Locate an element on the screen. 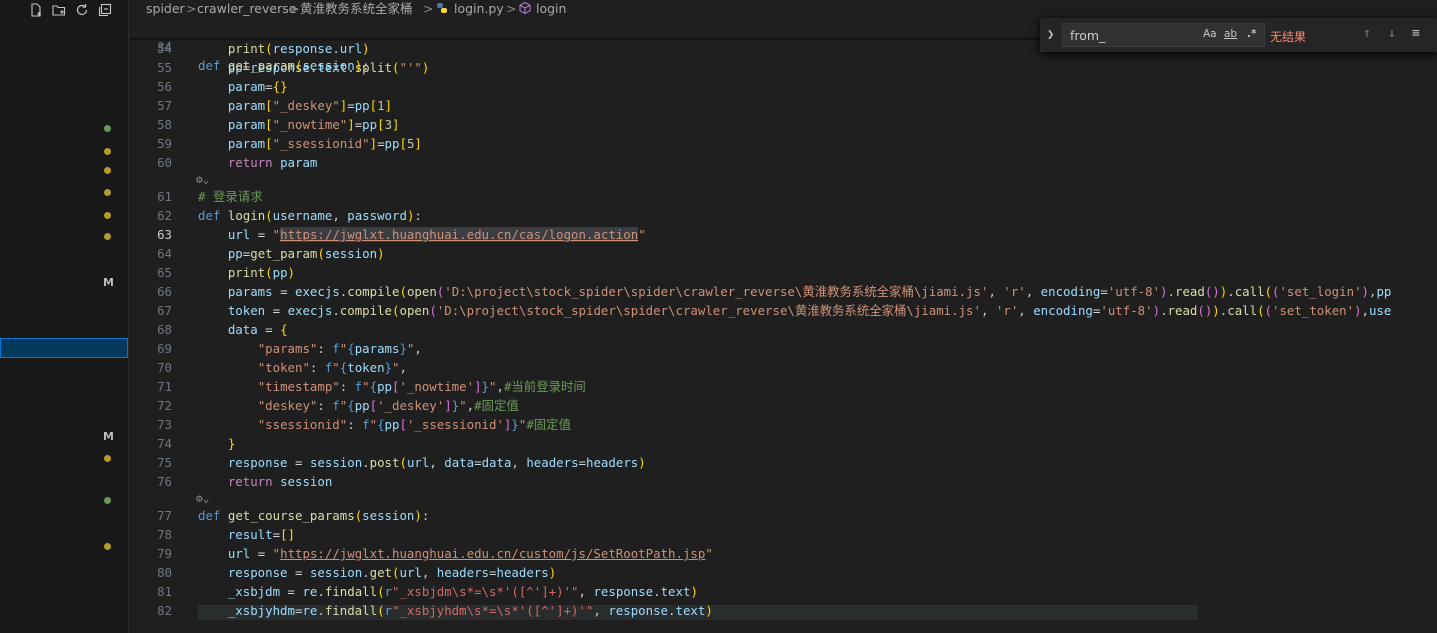  line-number: 72 is located at coordinates (164, 405).